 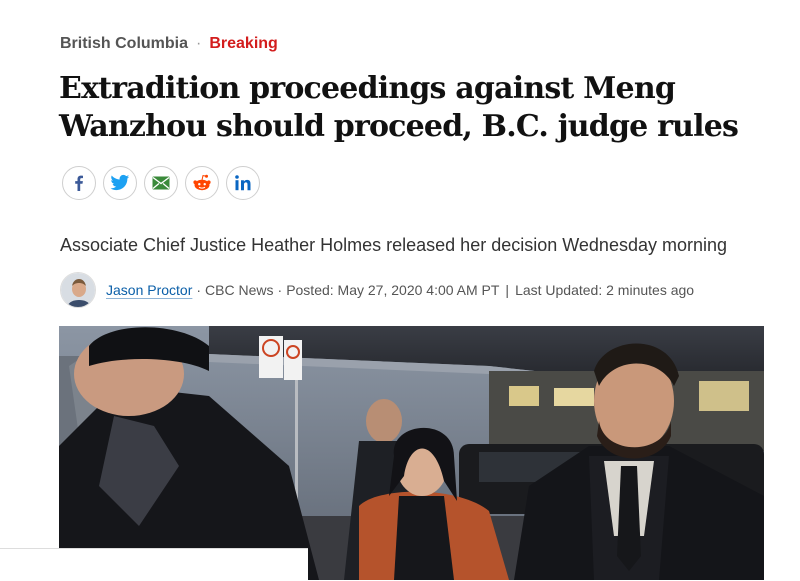 I want to click on email-icon, so click(x=161, y=183).